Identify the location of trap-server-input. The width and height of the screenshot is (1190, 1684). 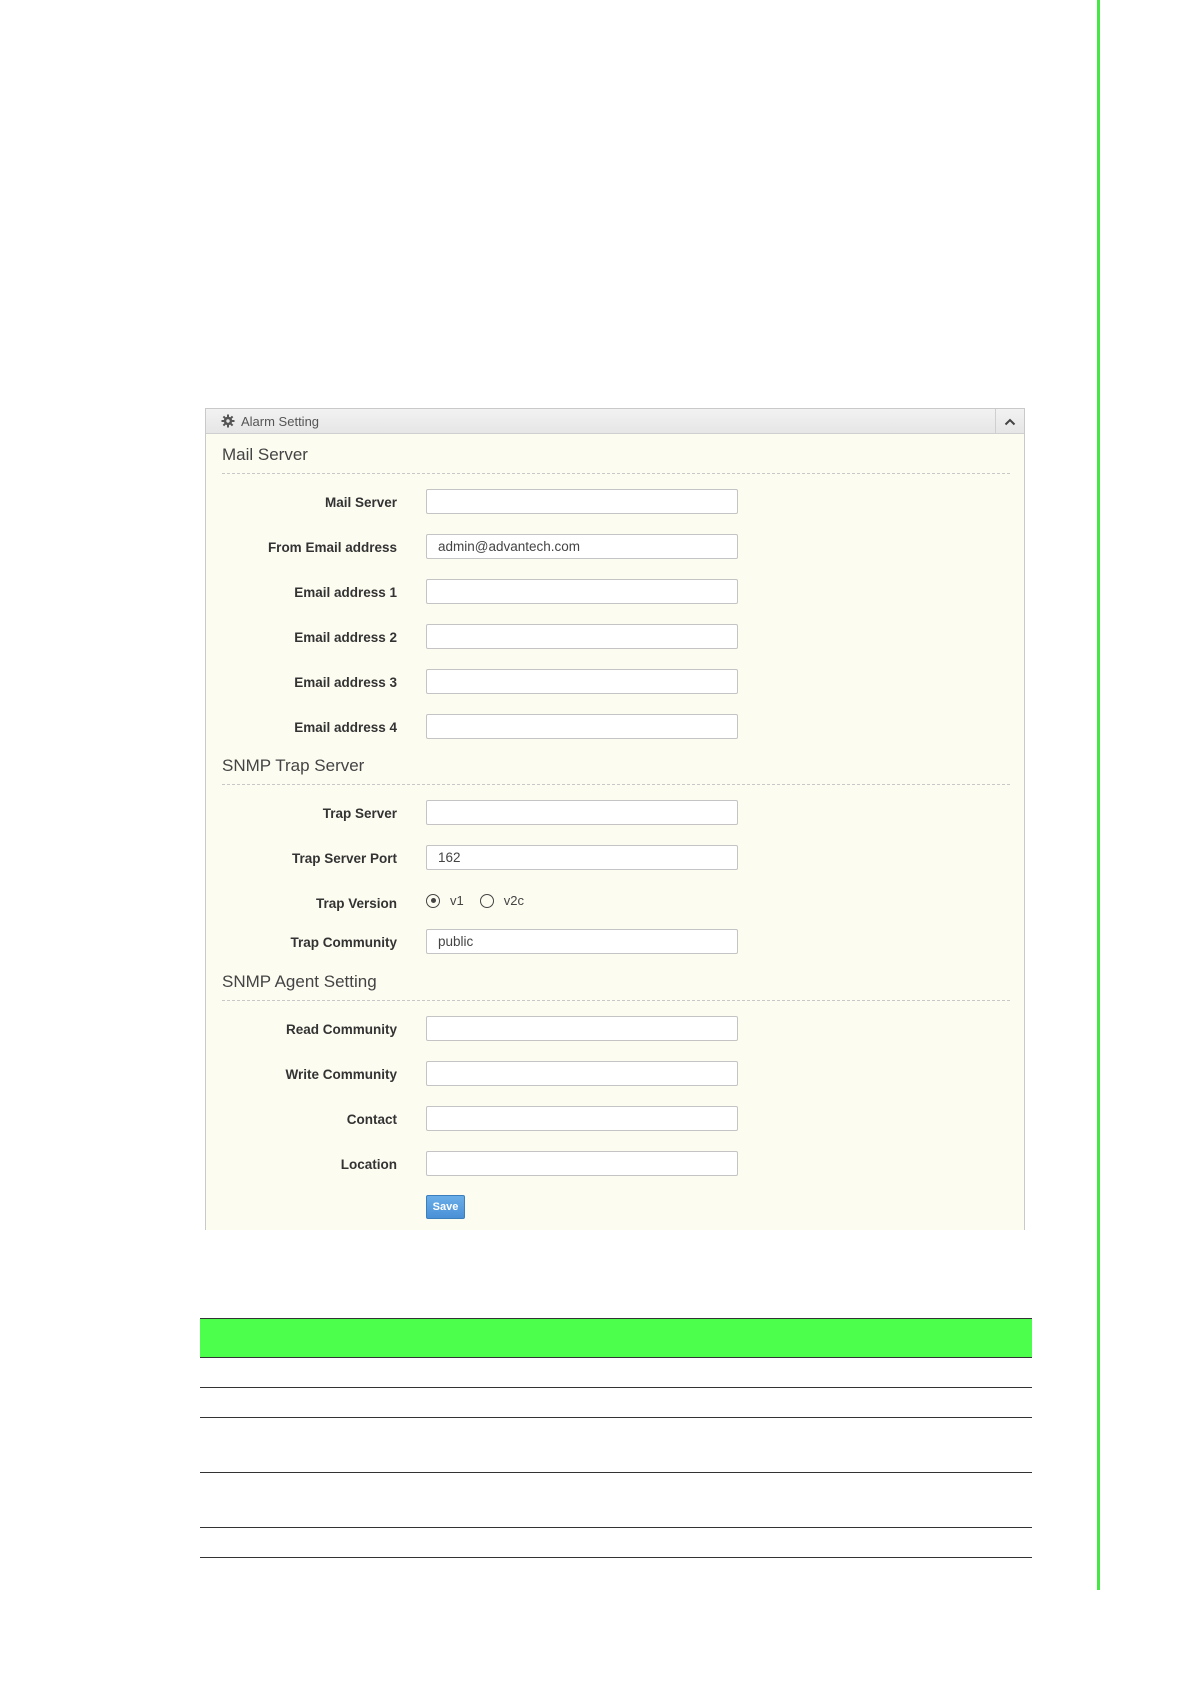
(582, 812).